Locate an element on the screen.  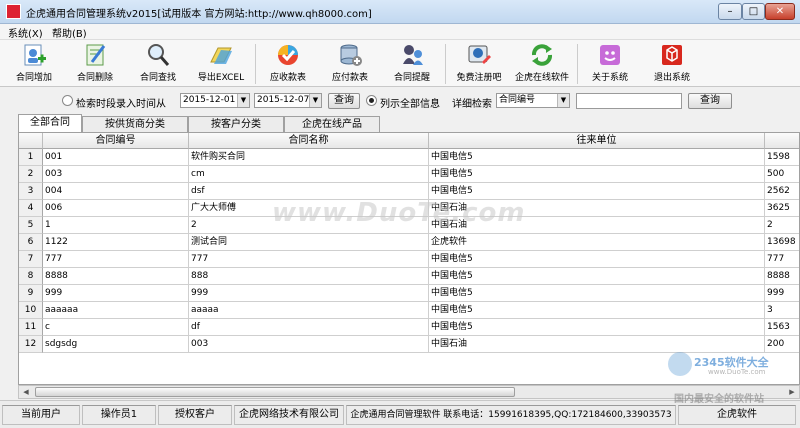
row-number: 8 is located at coordinates (31, 276).